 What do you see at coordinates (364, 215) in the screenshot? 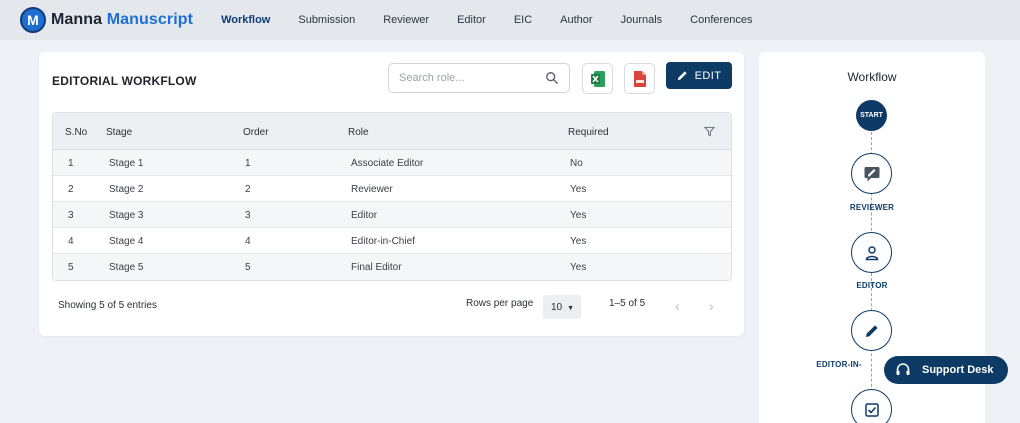
I see `cell-role: Editor` at bounding box center [364, 215].